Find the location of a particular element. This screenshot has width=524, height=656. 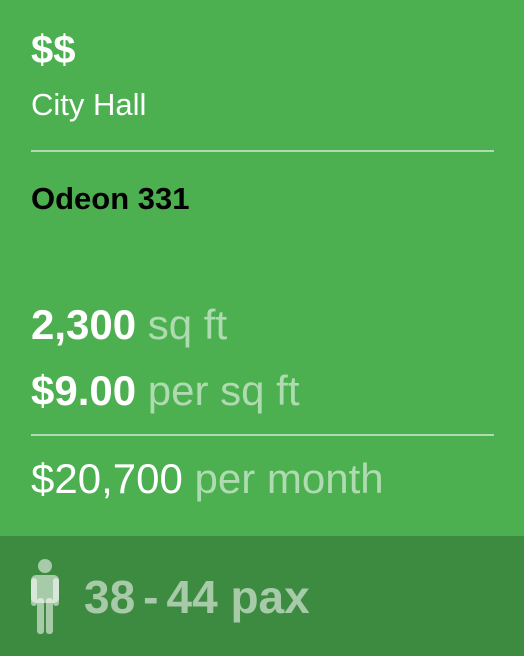

rate-unit: per sq ft is located at coordinates (223, 390).